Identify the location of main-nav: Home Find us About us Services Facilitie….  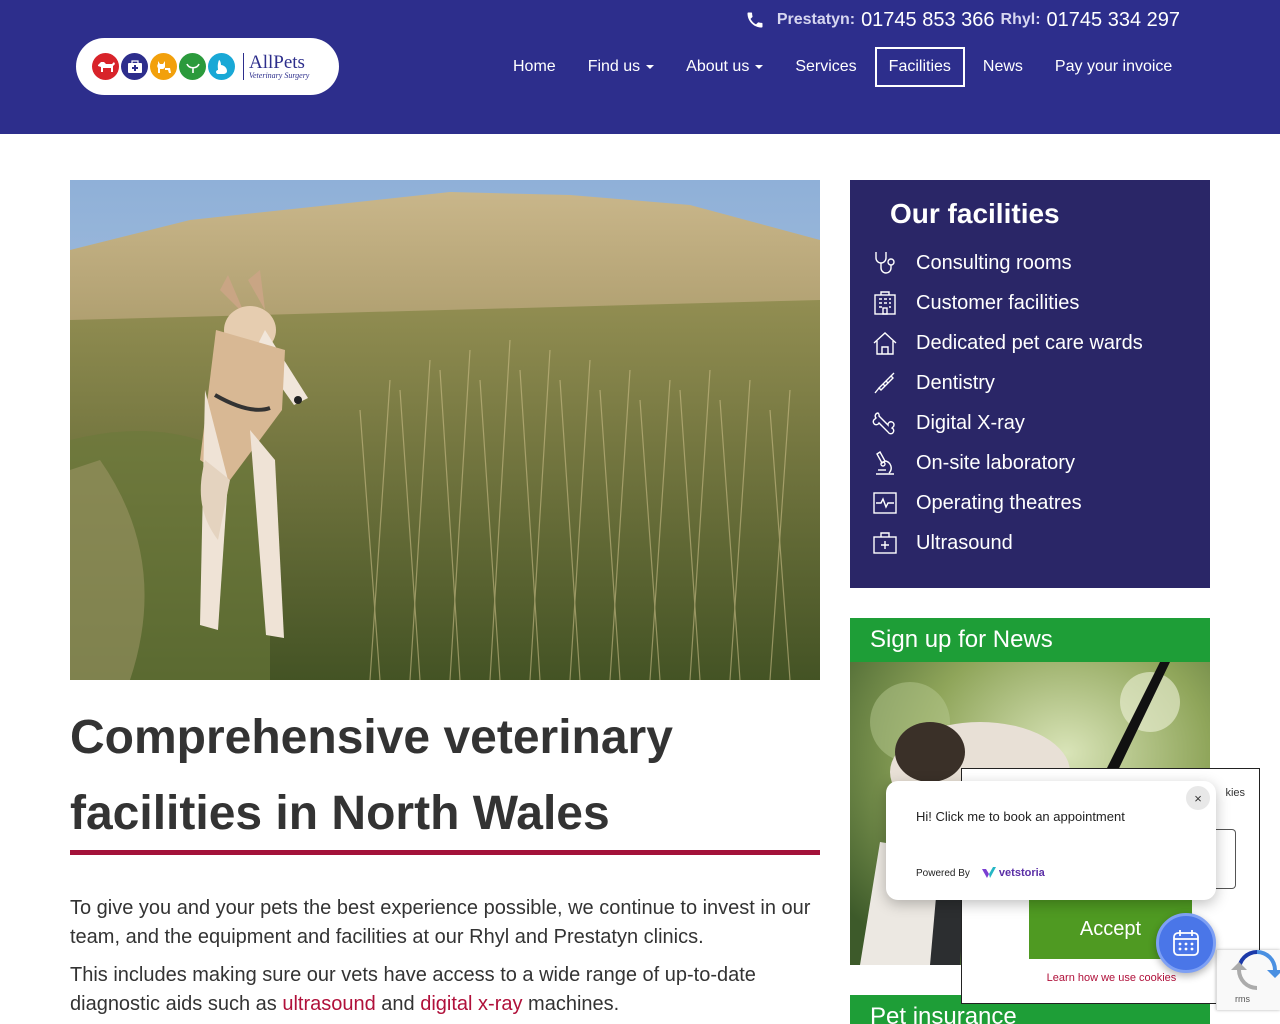
(842, 67).